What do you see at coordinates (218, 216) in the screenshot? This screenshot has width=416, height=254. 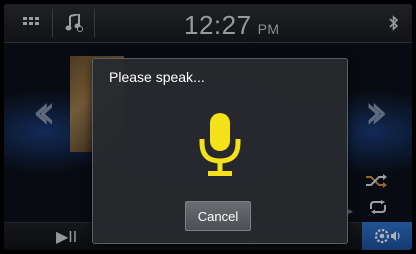 I see `cancel-button: Cancel` at bounding box center [218, 216].